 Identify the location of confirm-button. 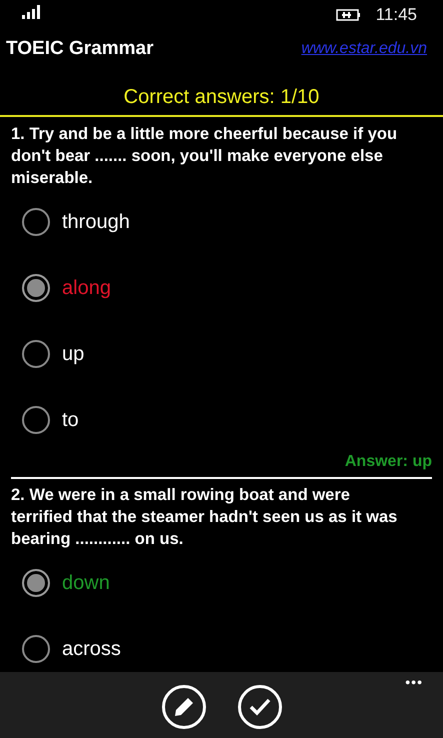
(260, 707).